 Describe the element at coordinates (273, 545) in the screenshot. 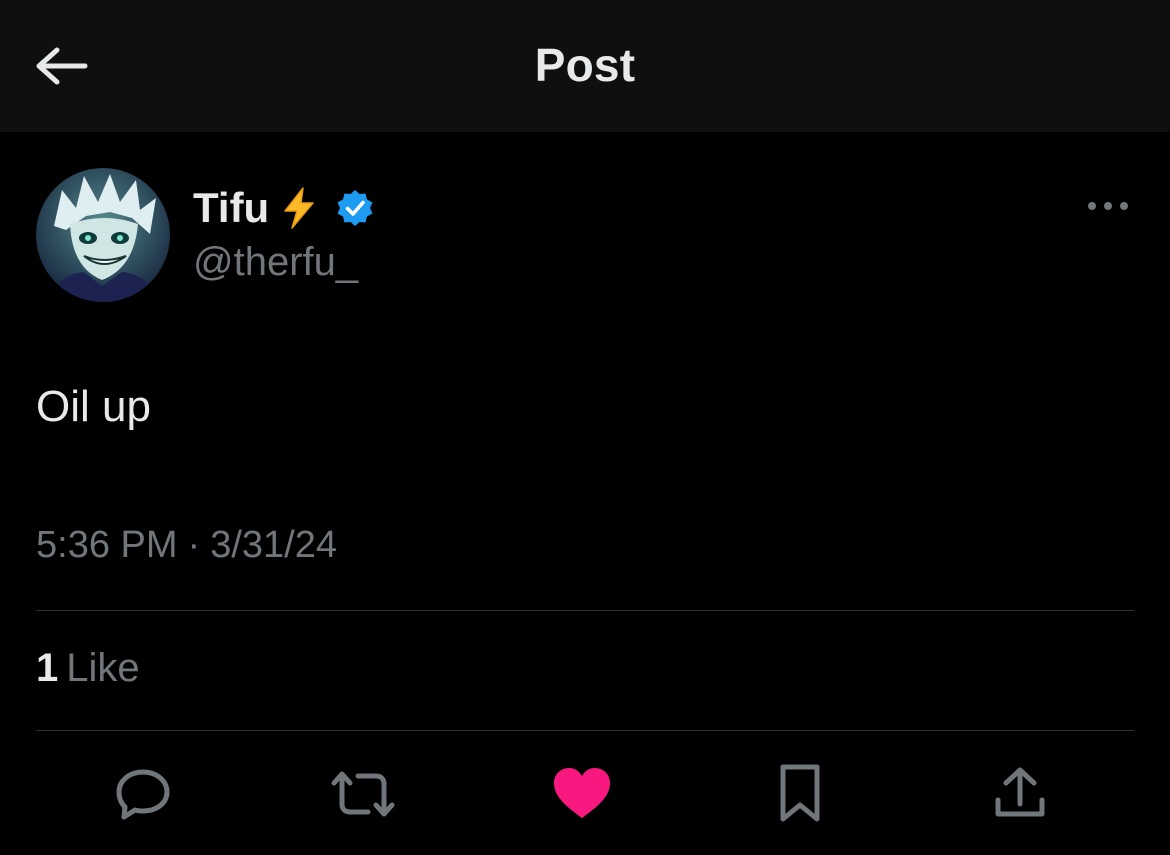

I see `post-date: 3/31/24` at that location.